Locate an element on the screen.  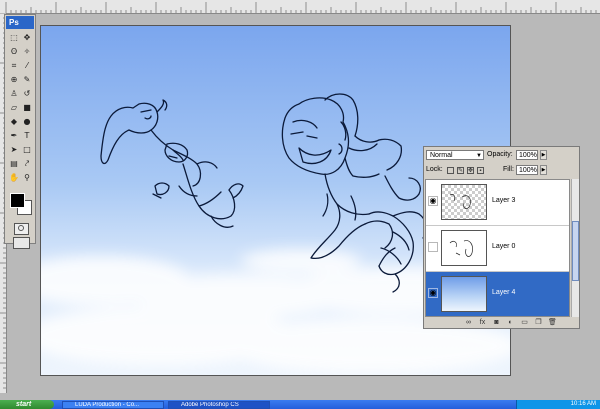
lasso-tool-icon: ʘ is located at coordinates (14, 51).